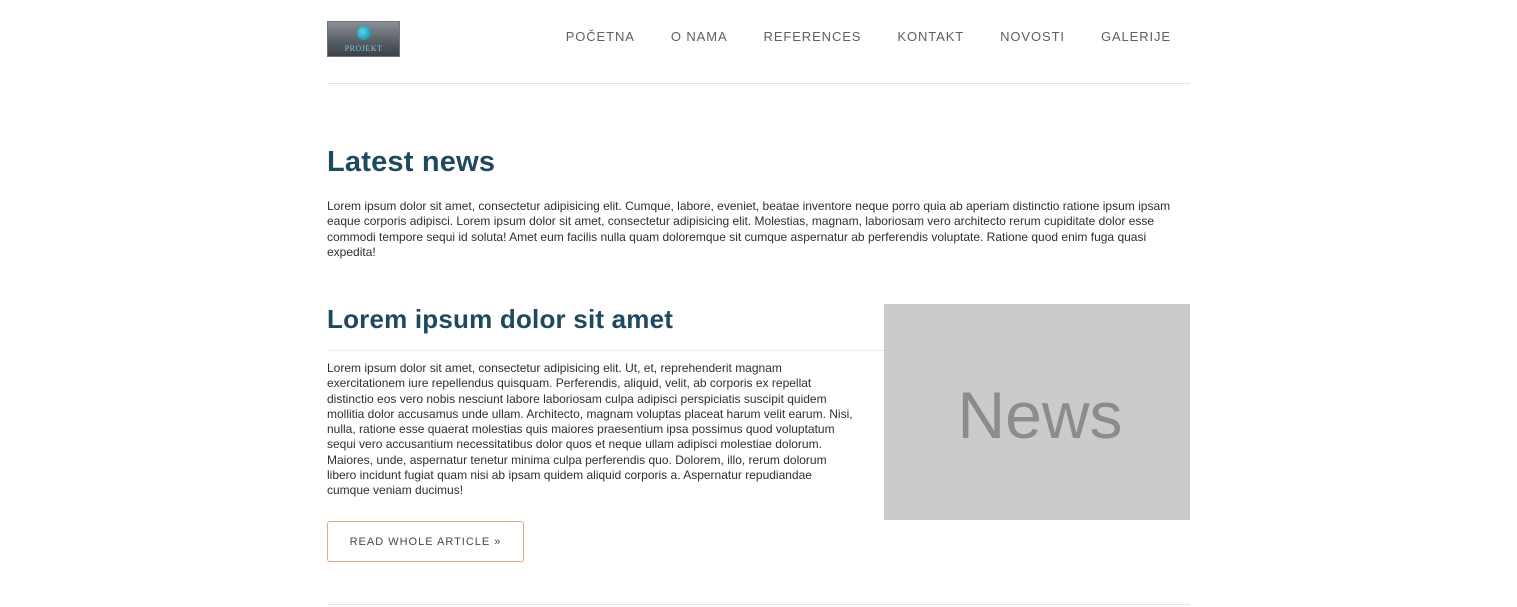  What do you see at coordinates (699, 36) in the screenshot?
I see `nav-item-o-nama: O NAMA` at bounding box center [699, 36].